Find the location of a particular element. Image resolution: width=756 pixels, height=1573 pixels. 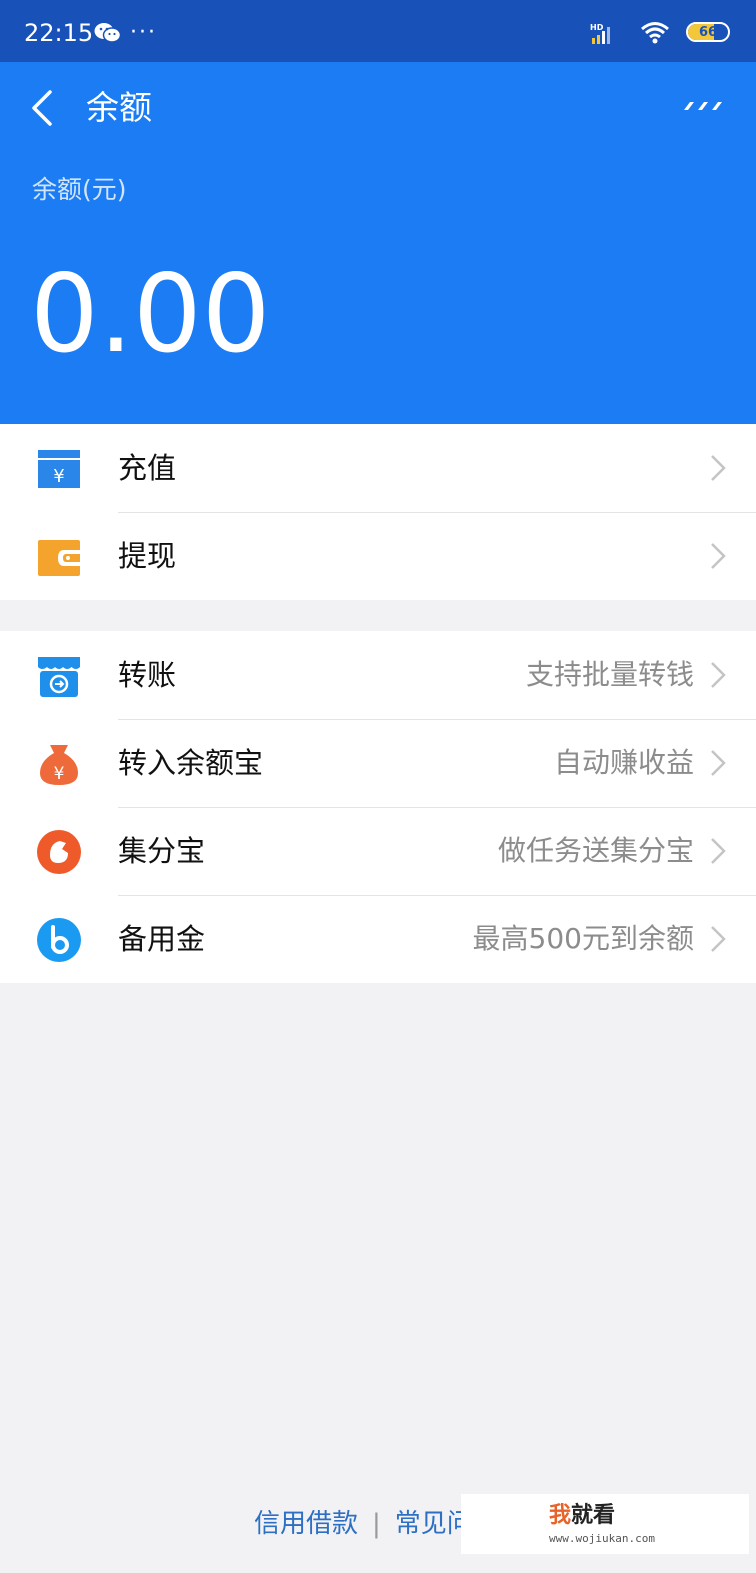

footer-links: 信用借款 | 常见问 is located at coordinates (363, 1524).